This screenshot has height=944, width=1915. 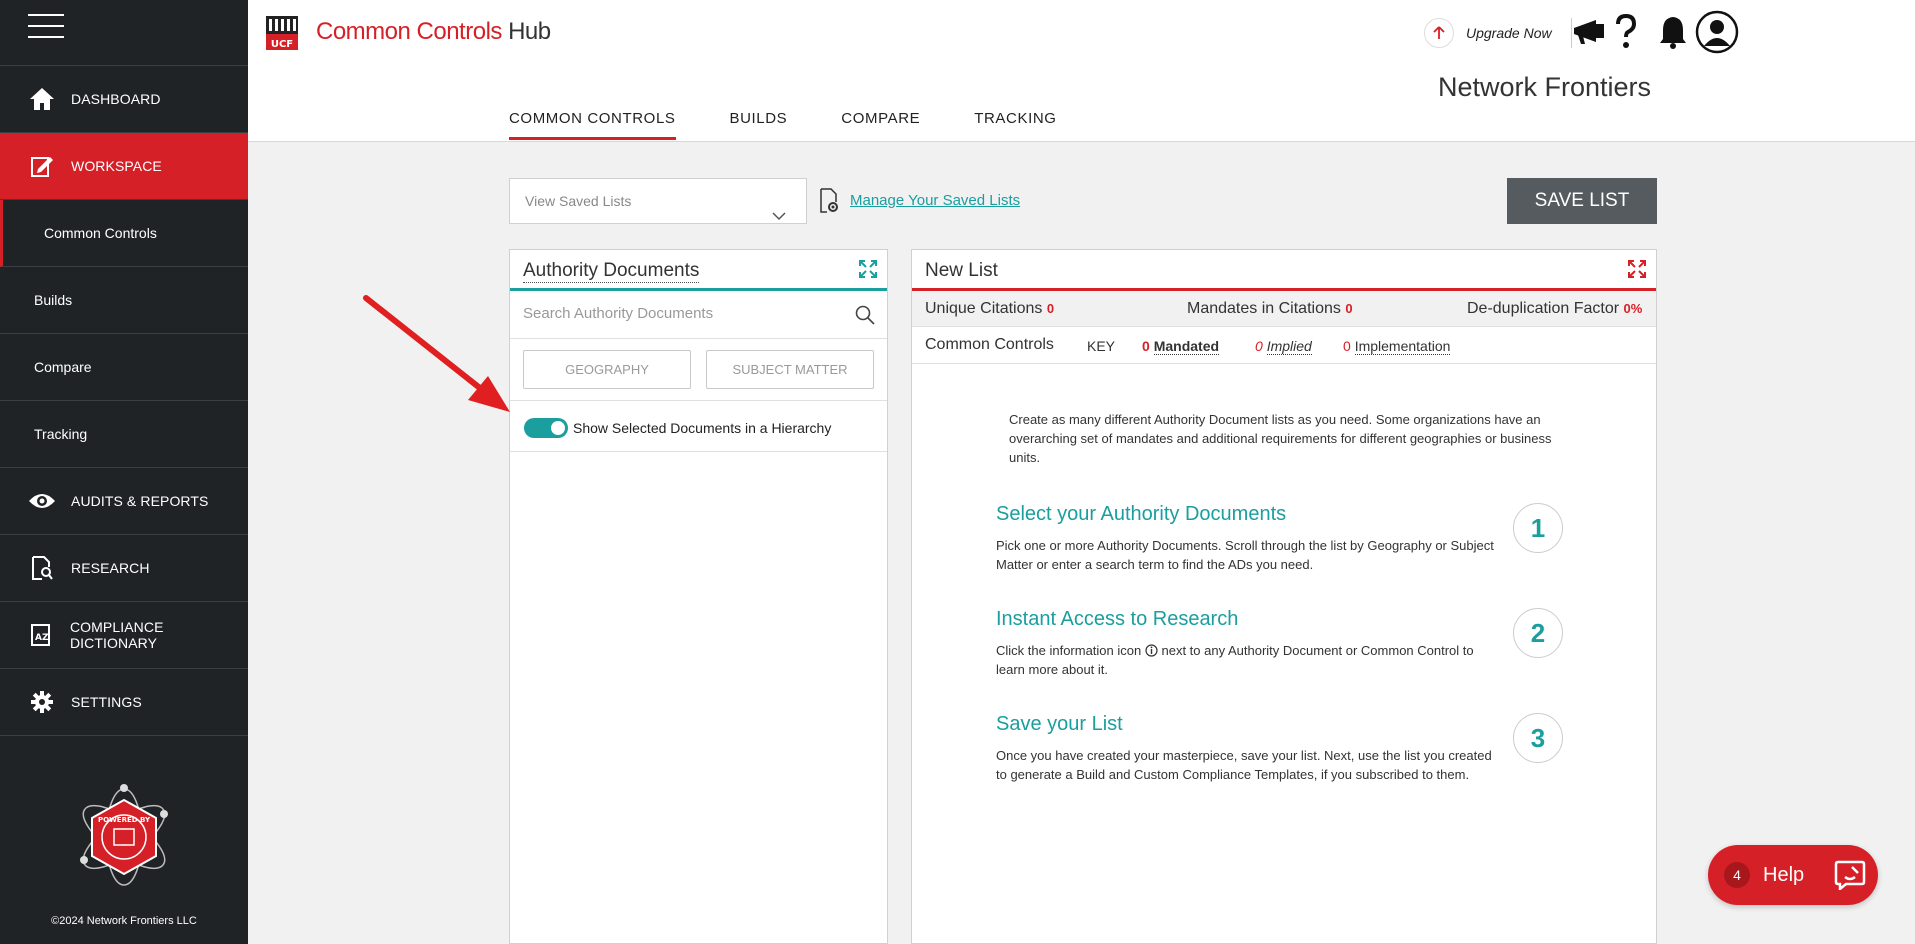 What do you see at coordinates (1737, 875) in the screenshot?
I see `help-count-badge: 4` at bounding box center [1737, 875].